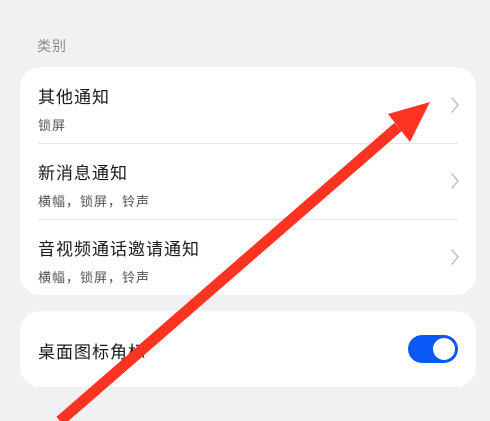  I want to click on list-item-title: 新消息通知, so click(83, 174).